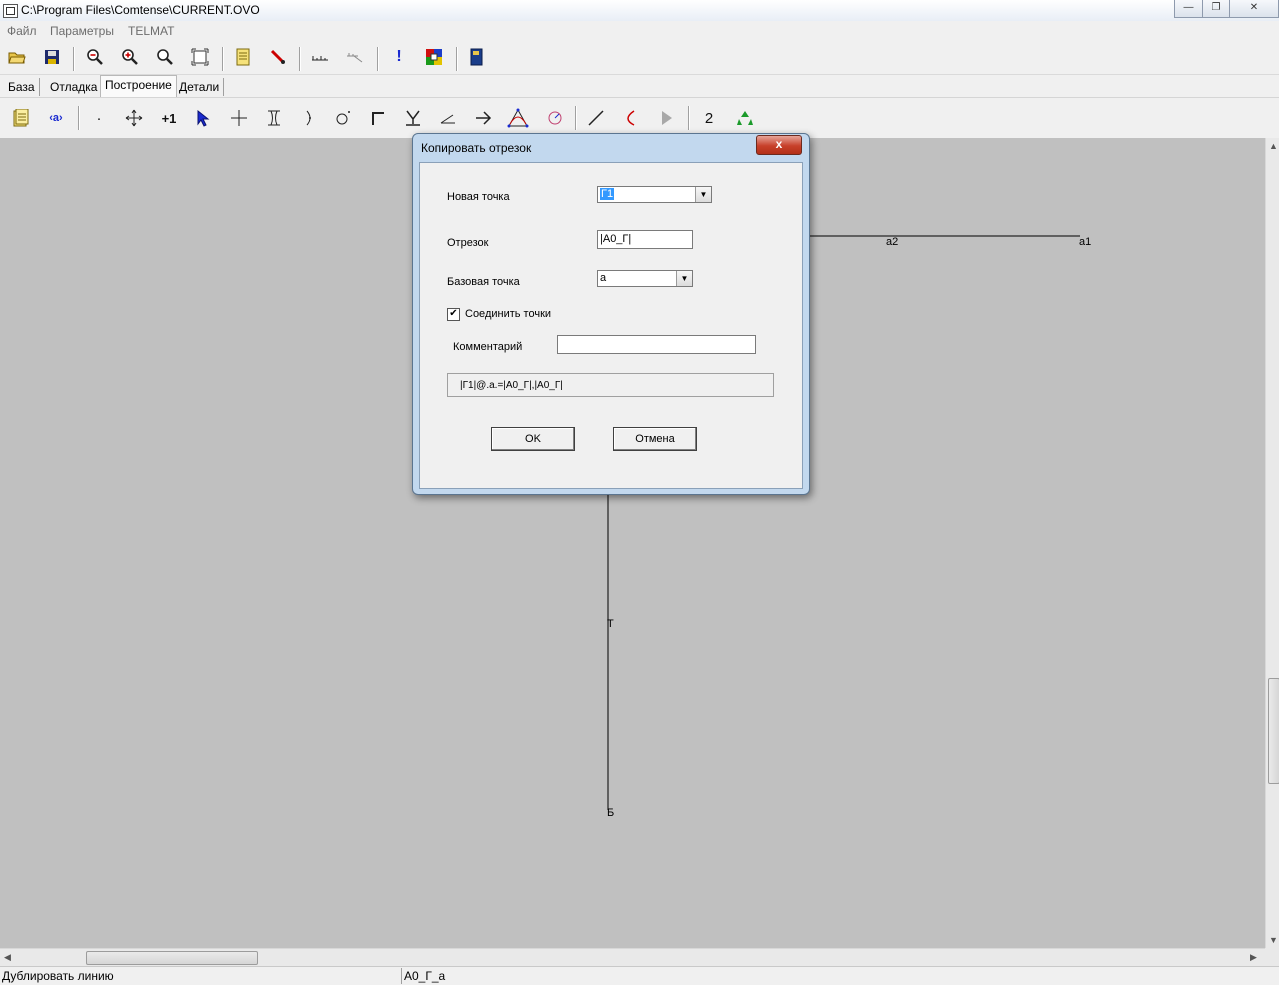 The height and width of the screenshot is (985, 1279). I want to click on zoom-in-icon, so click(130, 57).